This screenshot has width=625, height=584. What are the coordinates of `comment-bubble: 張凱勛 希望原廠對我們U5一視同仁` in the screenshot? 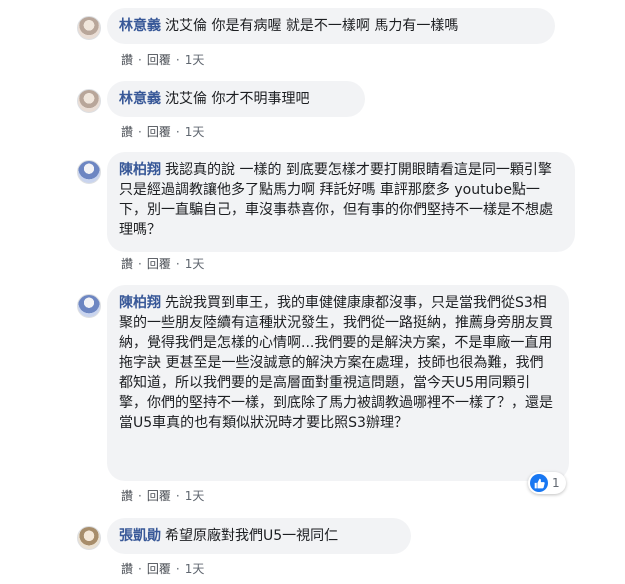 It's located at (259, 536).